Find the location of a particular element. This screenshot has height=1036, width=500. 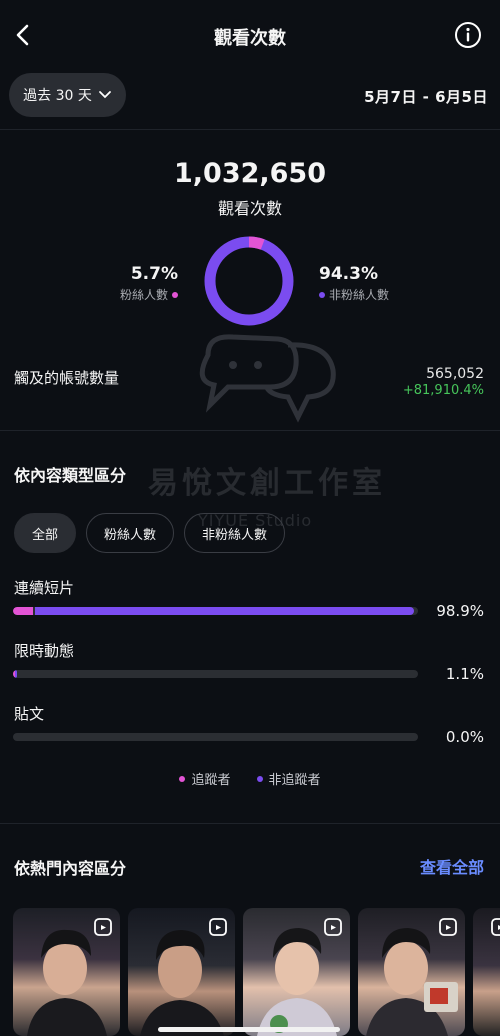

date-range-text: 5月7日 - 6月5日 is located at coordinates (426, 97).